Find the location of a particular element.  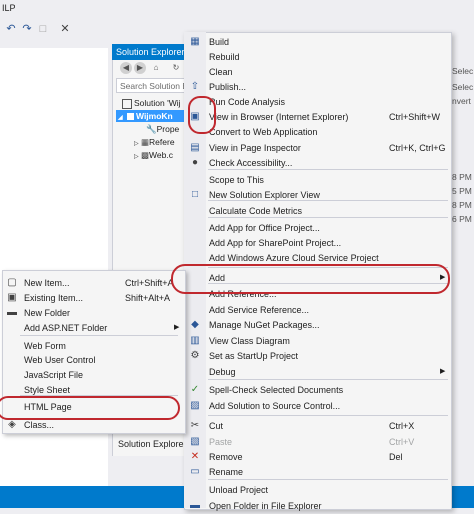

page-inspector-icon: ▤ is located at coordinates (195, 147).